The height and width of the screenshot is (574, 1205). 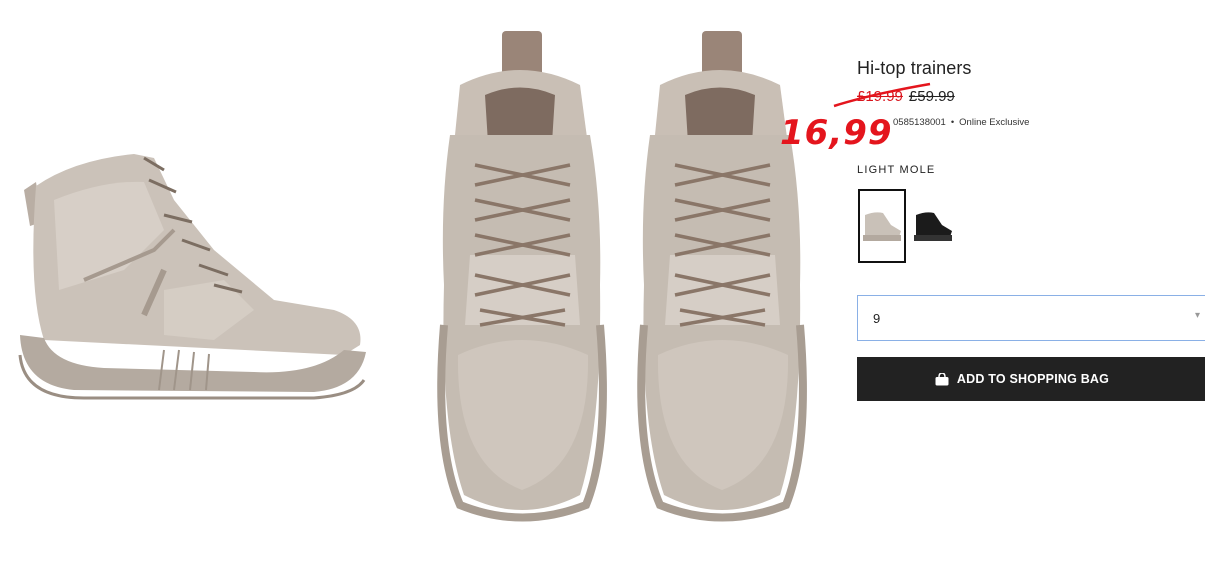 I want to click on red-strike-annotation, so click(x=882, y=95).